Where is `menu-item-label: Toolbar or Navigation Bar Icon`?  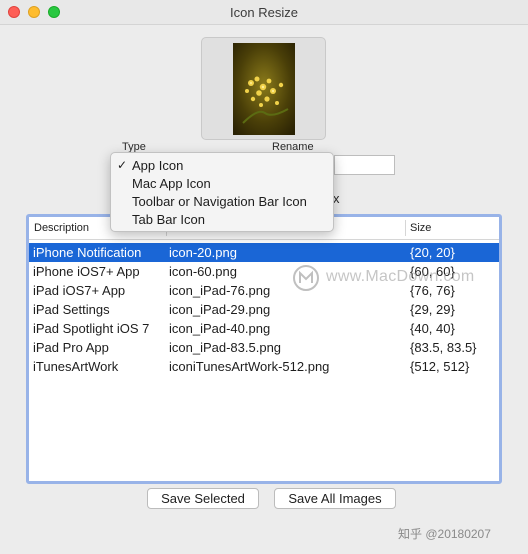
menu-item-label: Toolbar or Navigation Bar Icon is located at coordinates (219, 201).